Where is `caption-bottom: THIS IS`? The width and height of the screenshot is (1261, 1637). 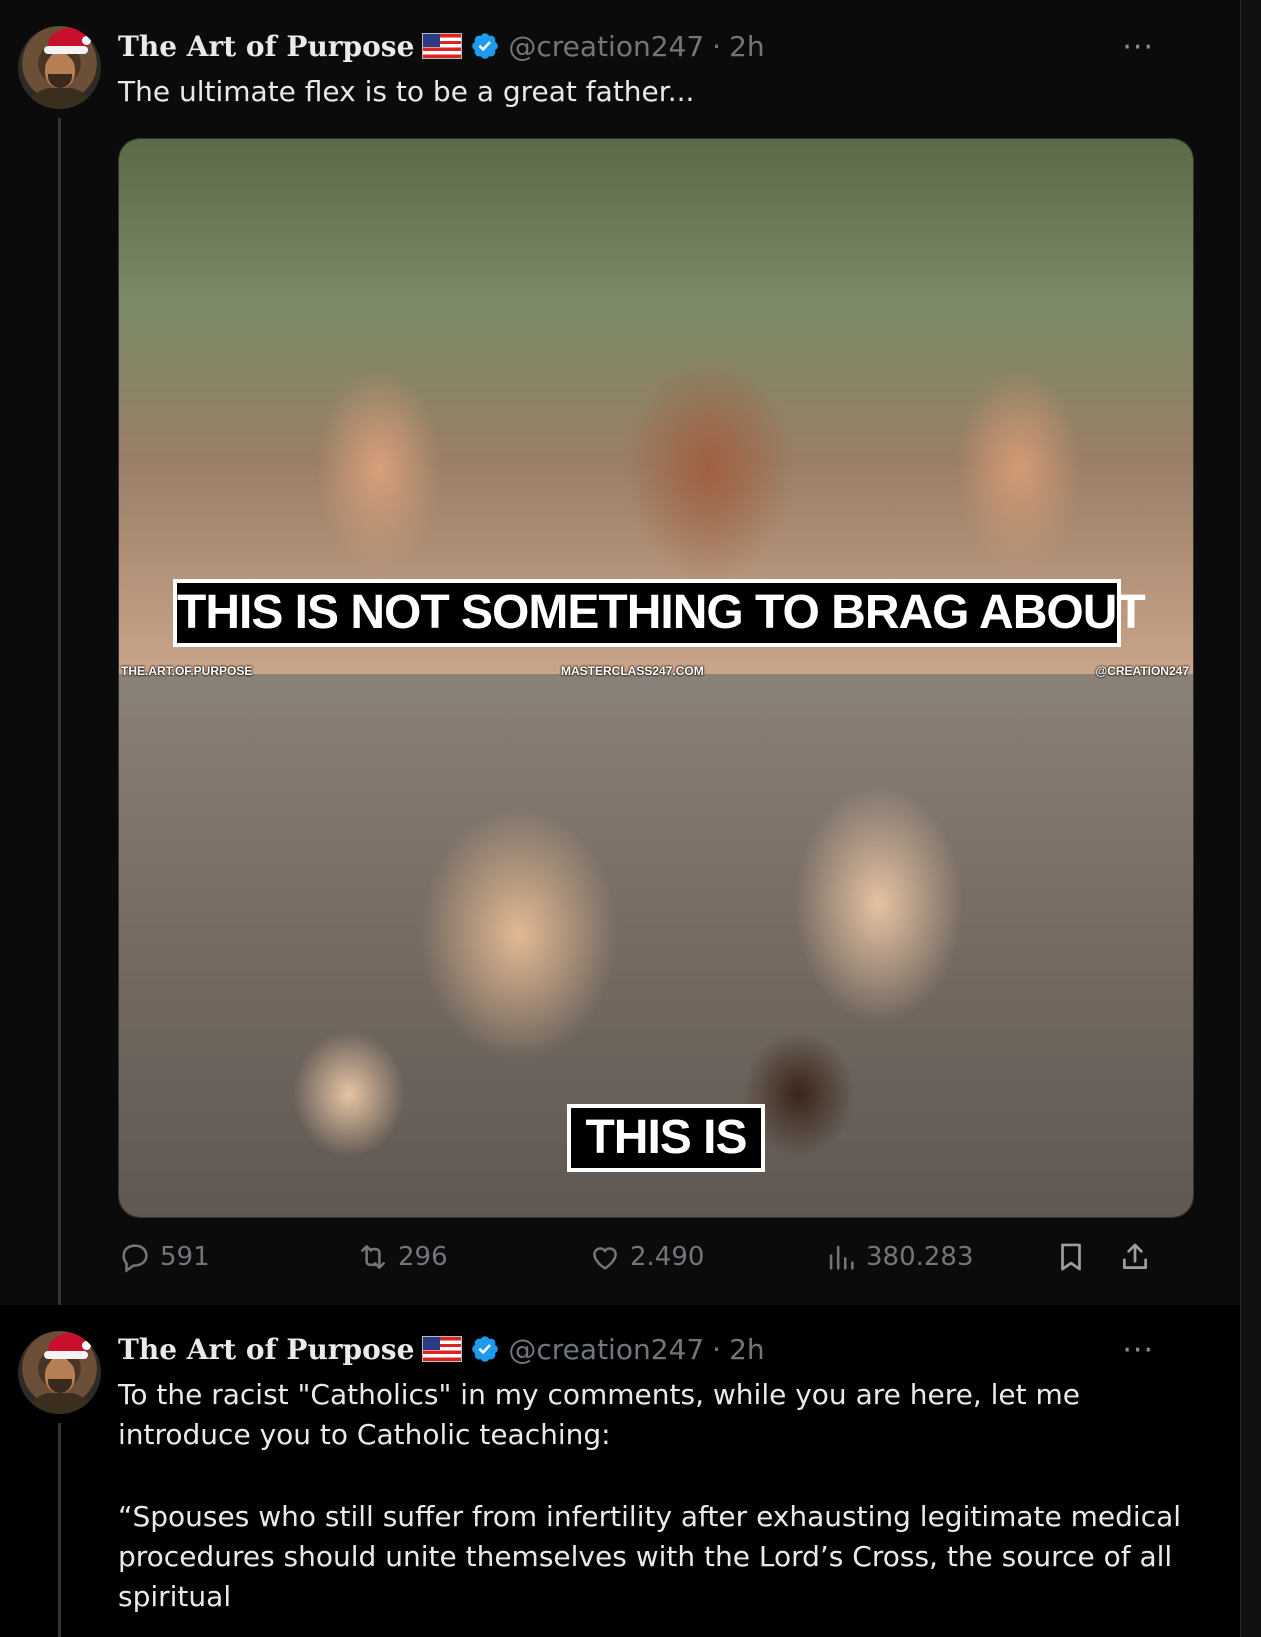 caption-bottom: THIS IS is located at coordinates (666, 1138).